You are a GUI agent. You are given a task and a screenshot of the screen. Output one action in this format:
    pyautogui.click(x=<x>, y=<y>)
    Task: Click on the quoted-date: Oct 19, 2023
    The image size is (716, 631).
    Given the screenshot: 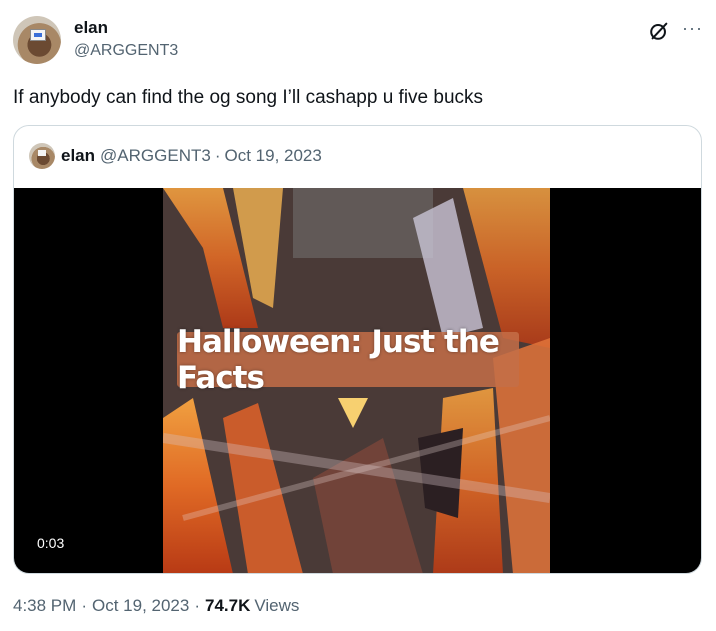 What is the action you would take?
    pyautogui.click(x=273, y=155)
    